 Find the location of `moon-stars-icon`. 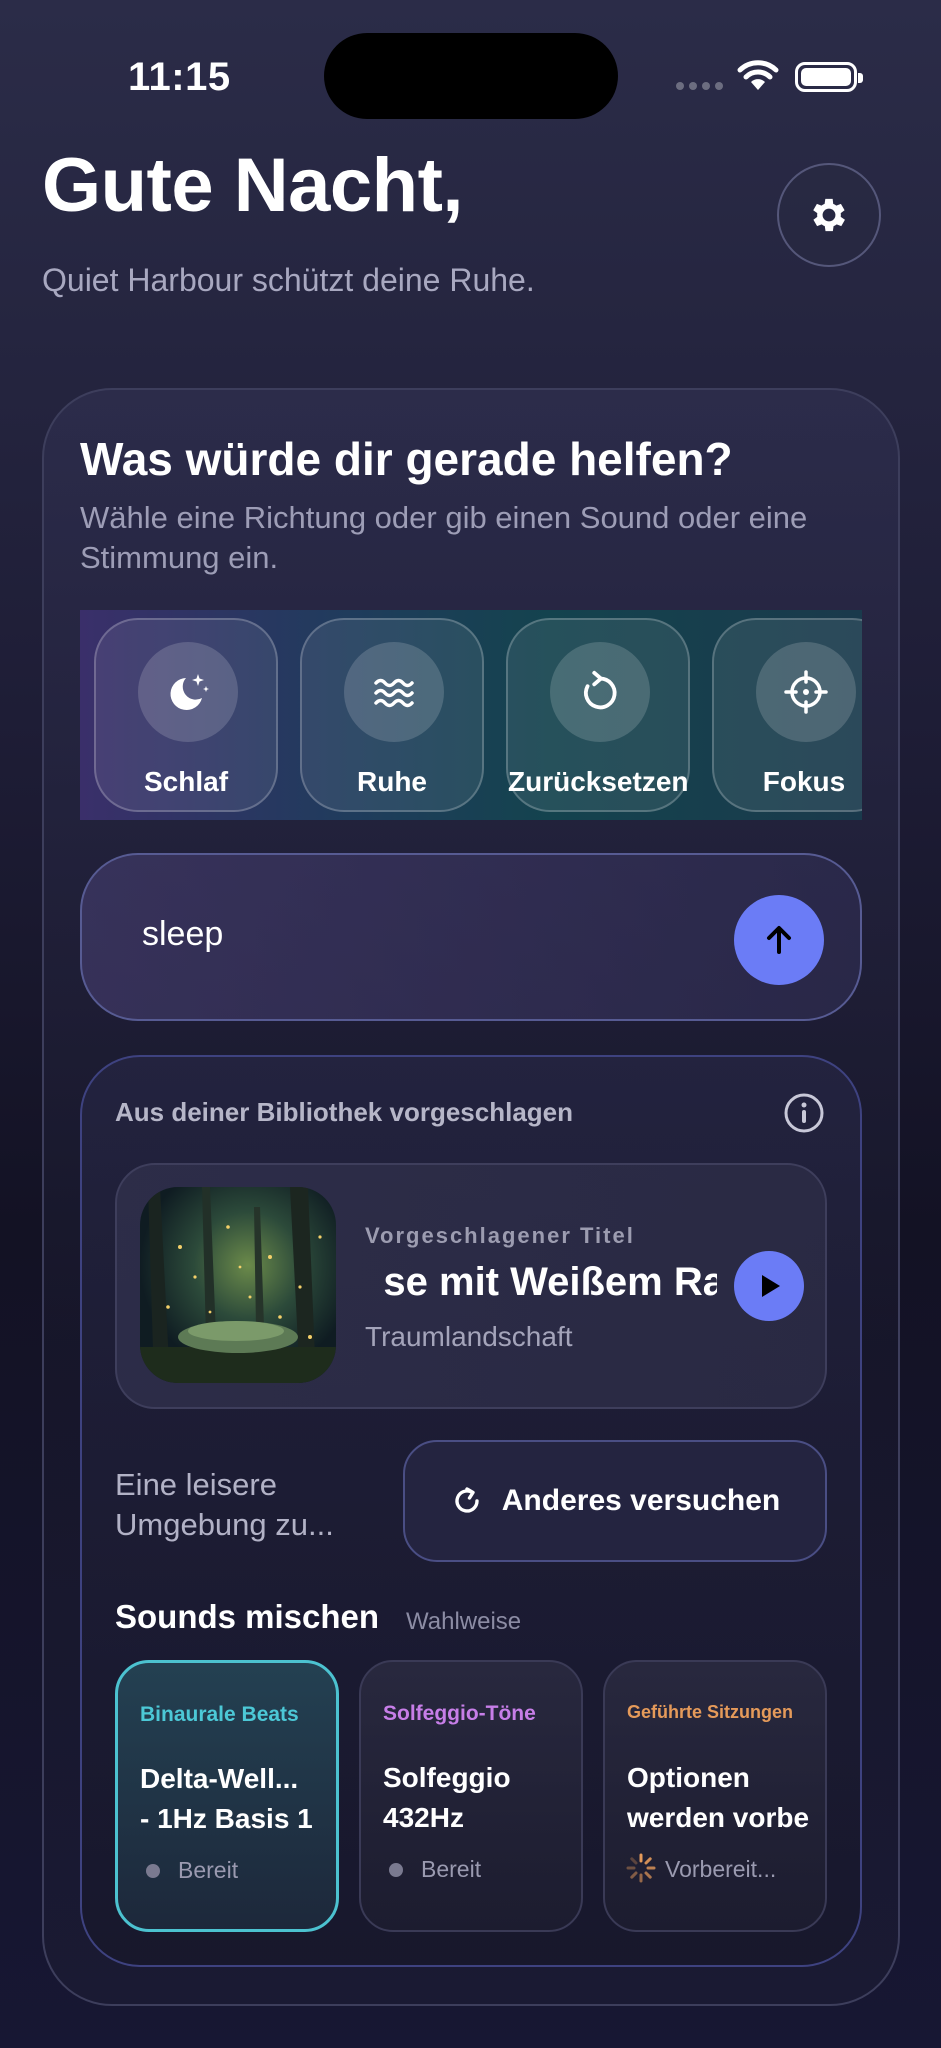

moon-stars-icon is located at coordinates (189, 692).